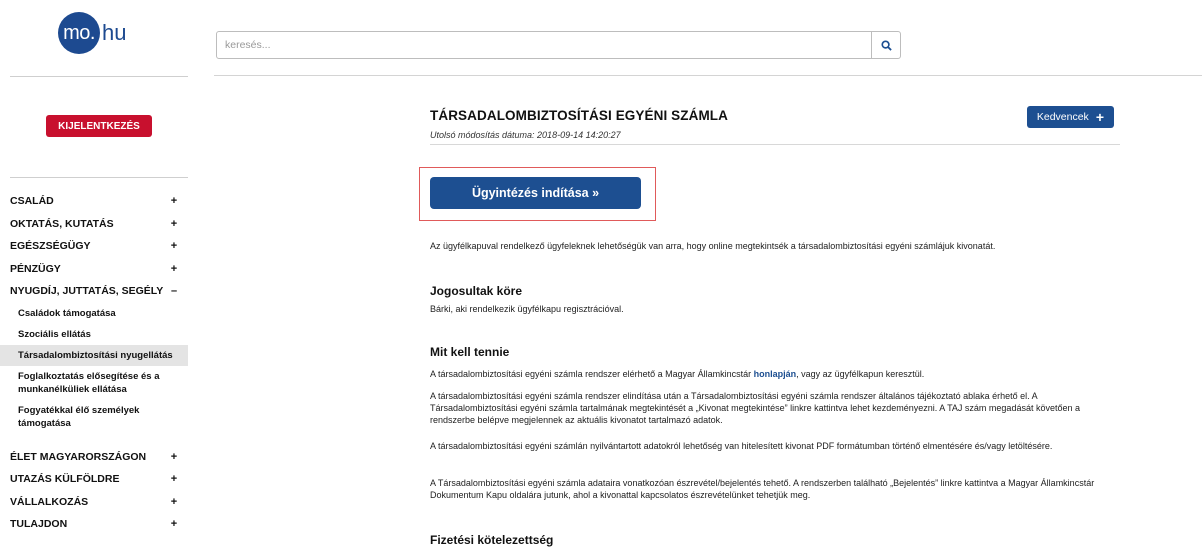 The height and width of the screenshot is (549, 1202). Describe the element at coordinates (476, 291) in the screenshot. I see `section-heading-eligible: Jogosultak köre` at that location.